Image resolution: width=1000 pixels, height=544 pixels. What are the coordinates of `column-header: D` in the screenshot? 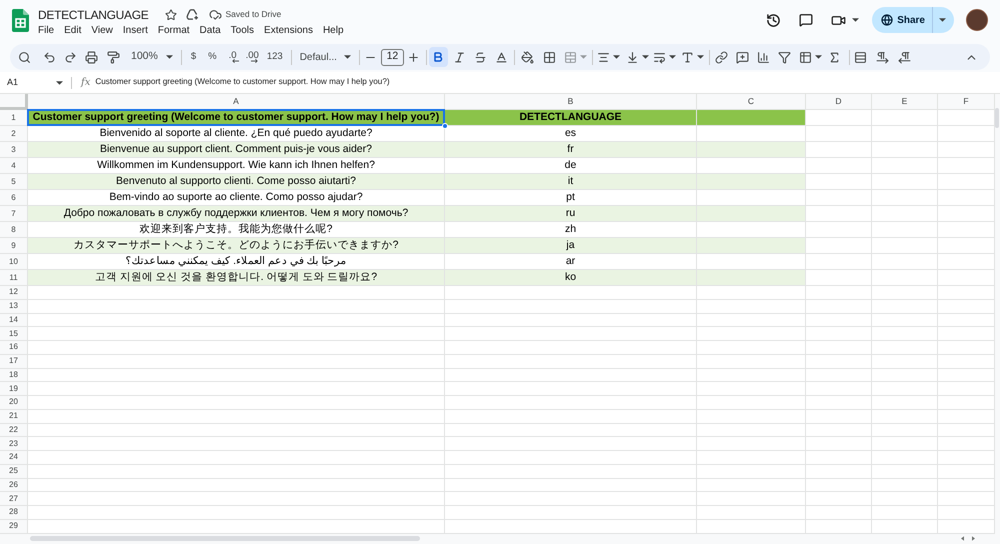 It's located at (839, 102).